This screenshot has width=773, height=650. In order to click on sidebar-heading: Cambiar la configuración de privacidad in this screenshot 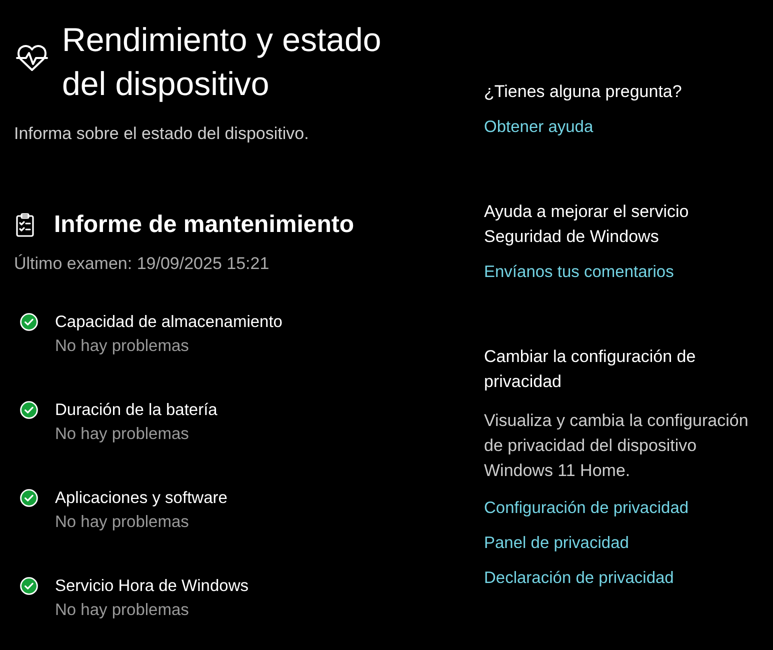, I will do `click(590, 369)`.